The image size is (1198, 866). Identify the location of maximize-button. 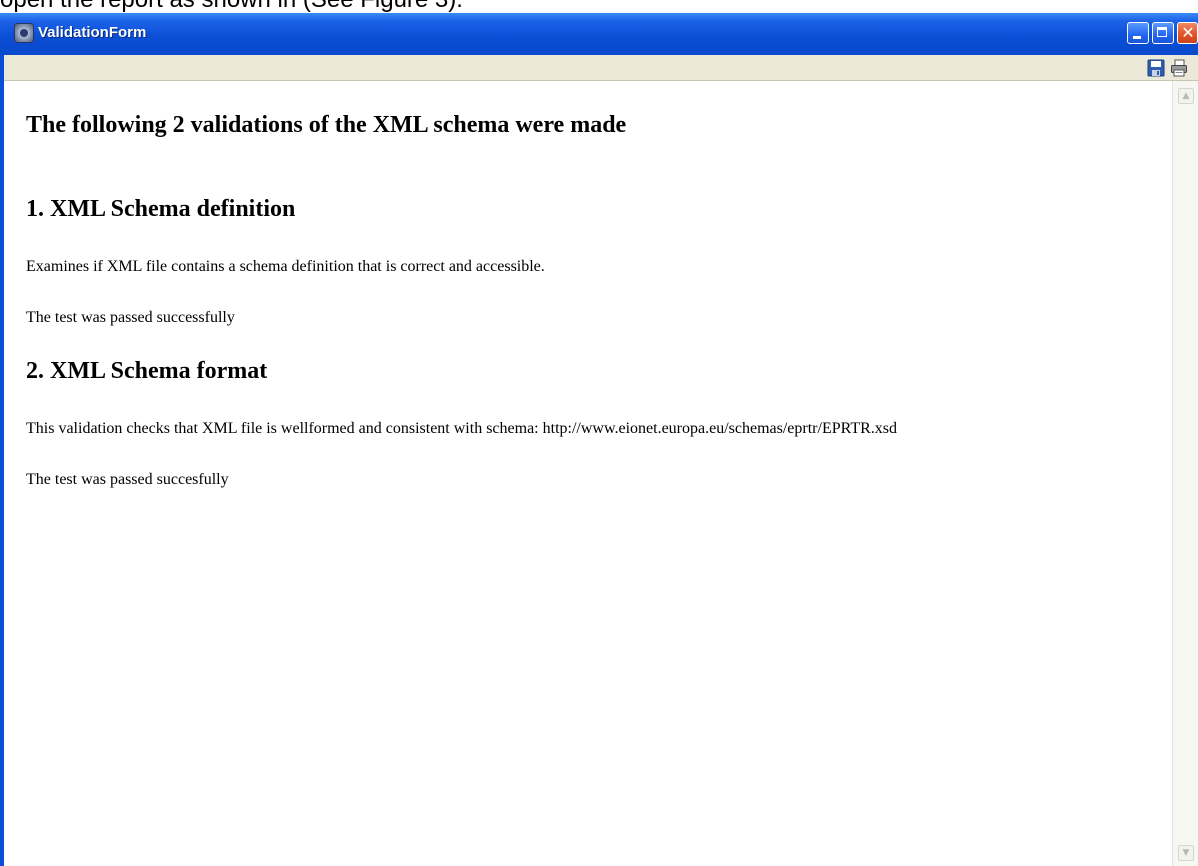
(1163, 33).